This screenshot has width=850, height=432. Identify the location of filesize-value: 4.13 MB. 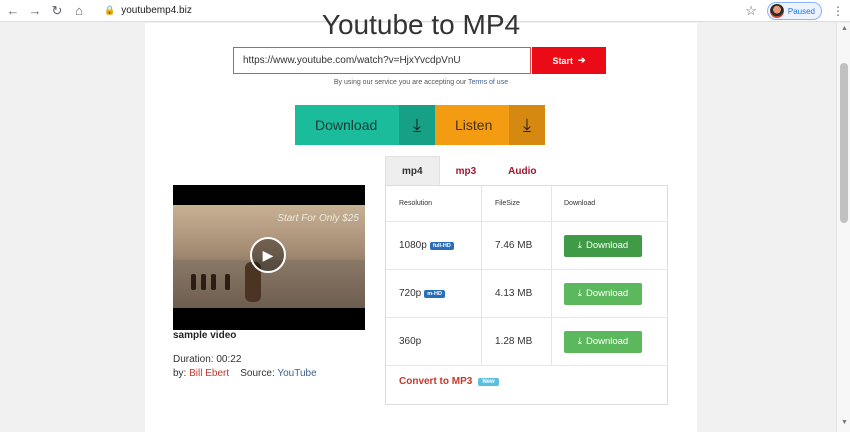
(514, 293).